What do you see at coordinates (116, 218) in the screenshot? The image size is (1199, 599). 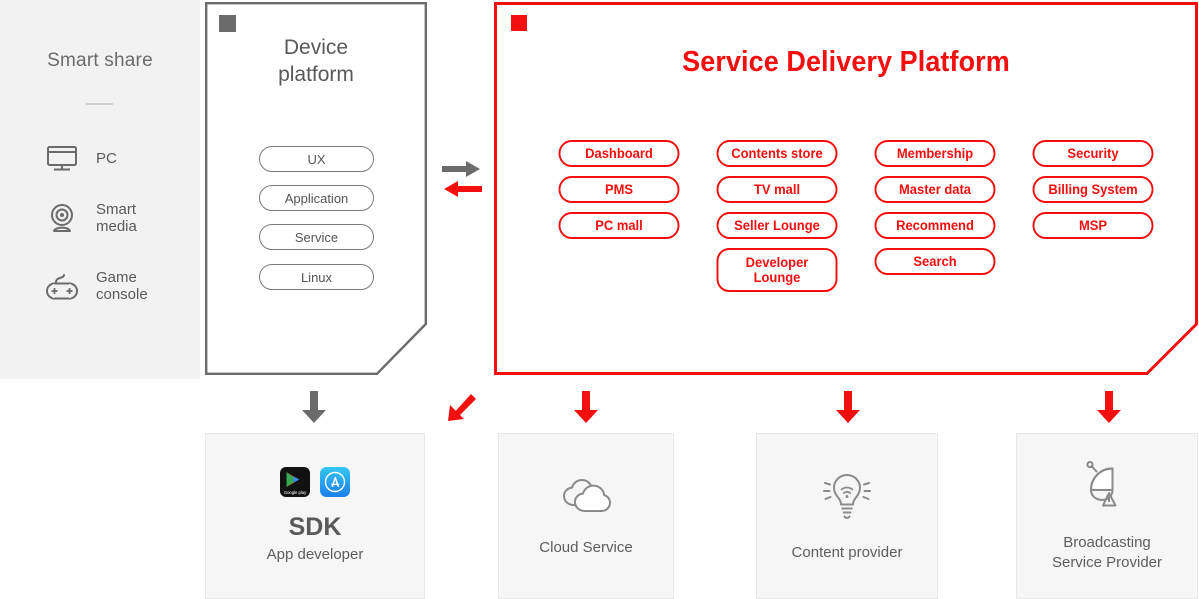 I see `device-label-smart-media: Smart media` at bounding box center [116, 218].